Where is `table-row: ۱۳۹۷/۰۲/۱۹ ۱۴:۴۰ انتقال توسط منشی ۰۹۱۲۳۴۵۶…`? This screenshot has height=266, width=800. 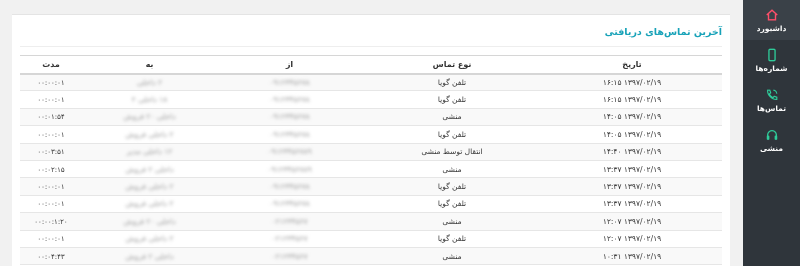 table-row: ۱۳۹۷/۰۲/۱۹ ۱۴:۴۰ انتقال توسط منشی ۰۹۱۲۳۴۵۶… is located at coordinates (371, 152).